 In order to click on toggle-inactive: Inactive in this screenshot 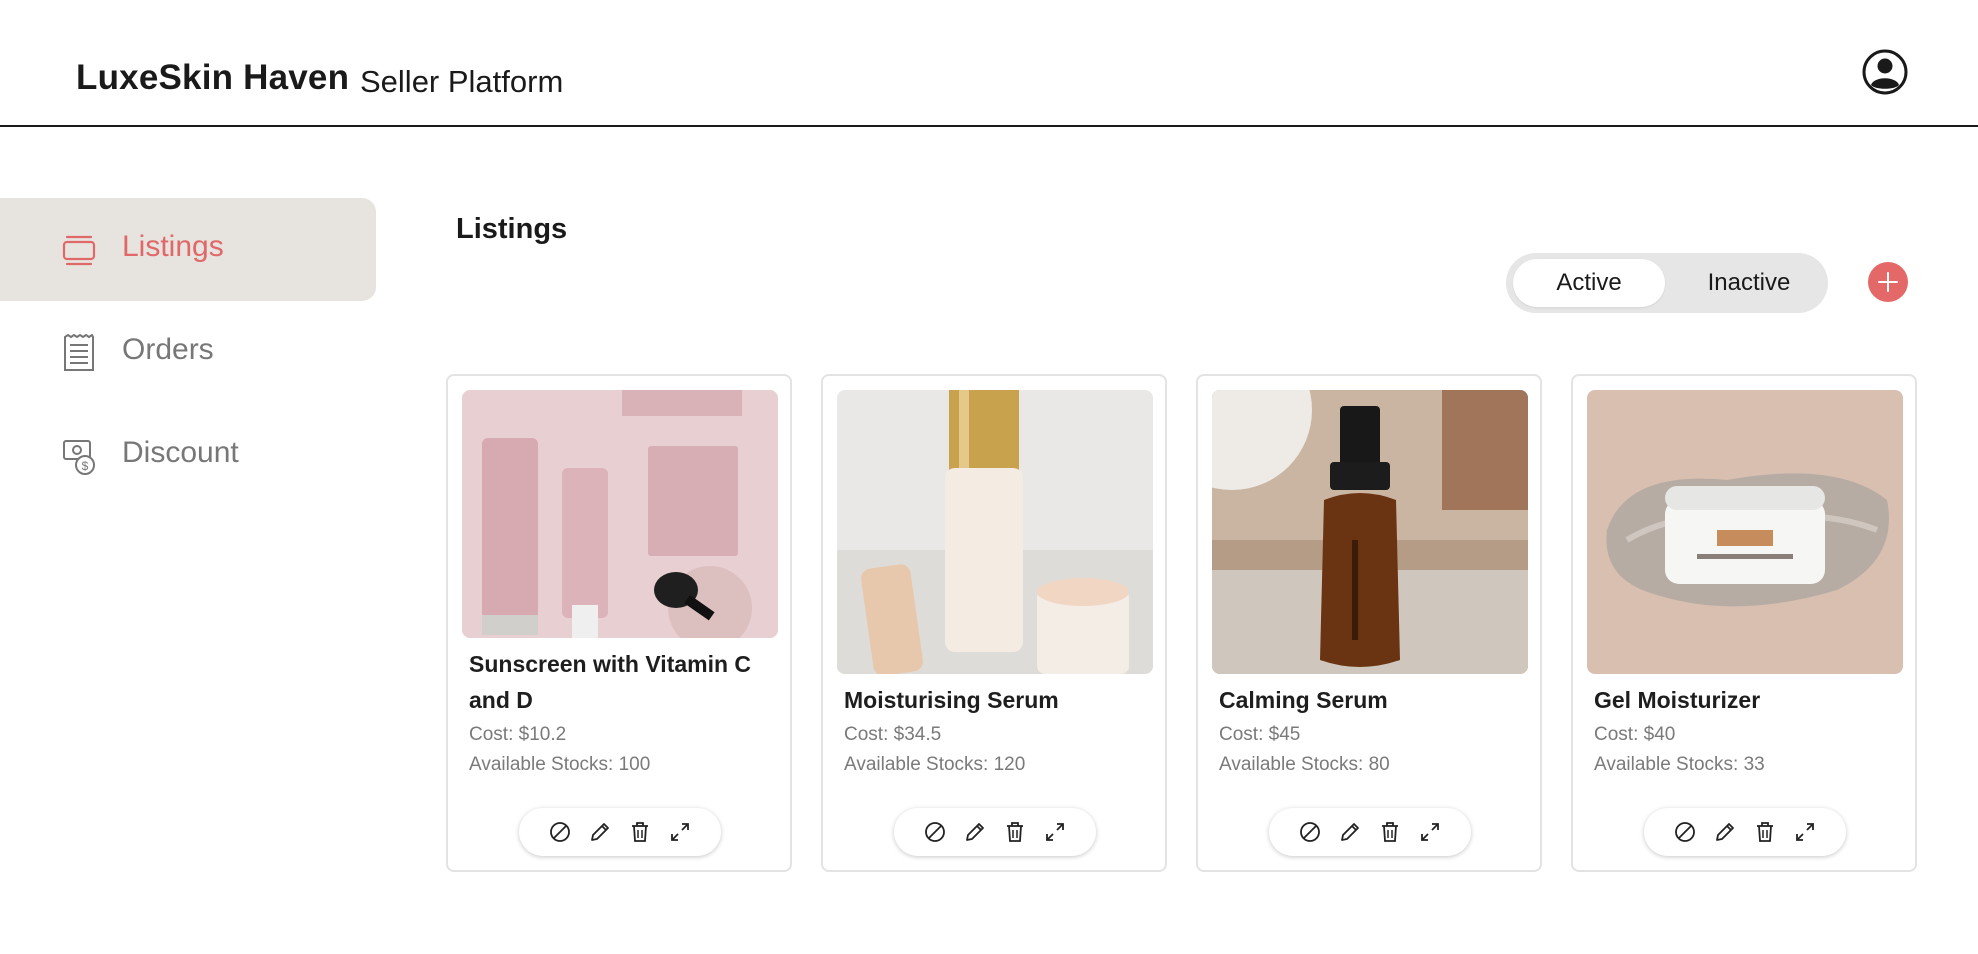, I will do `click(1749, 283)`.